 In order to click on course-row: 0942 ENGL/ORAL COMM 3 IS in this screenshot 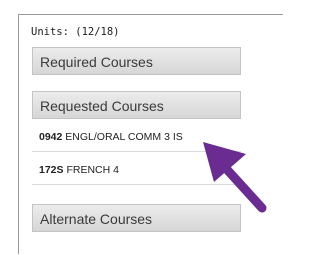, I will do `click(136, 137)`.